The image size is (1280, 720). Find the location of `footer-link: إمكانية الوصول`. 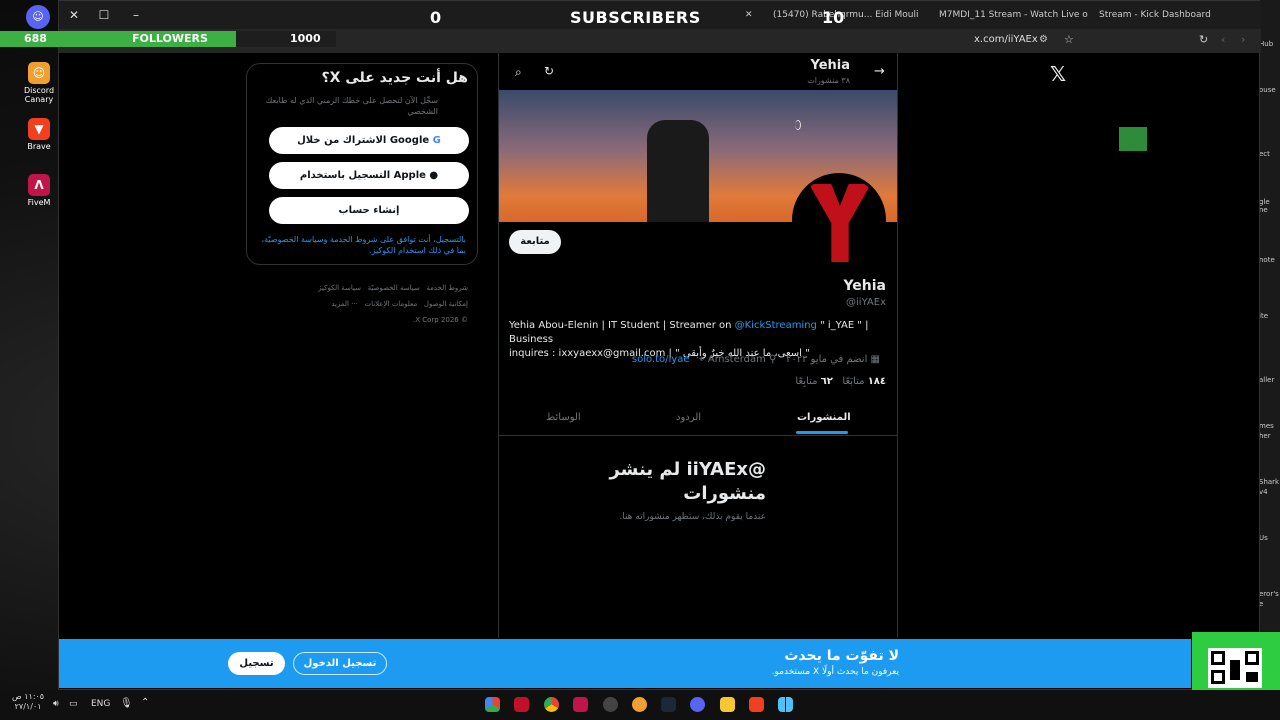

footer-link: إمكانية الوصول is located at coordinates (446, 304).